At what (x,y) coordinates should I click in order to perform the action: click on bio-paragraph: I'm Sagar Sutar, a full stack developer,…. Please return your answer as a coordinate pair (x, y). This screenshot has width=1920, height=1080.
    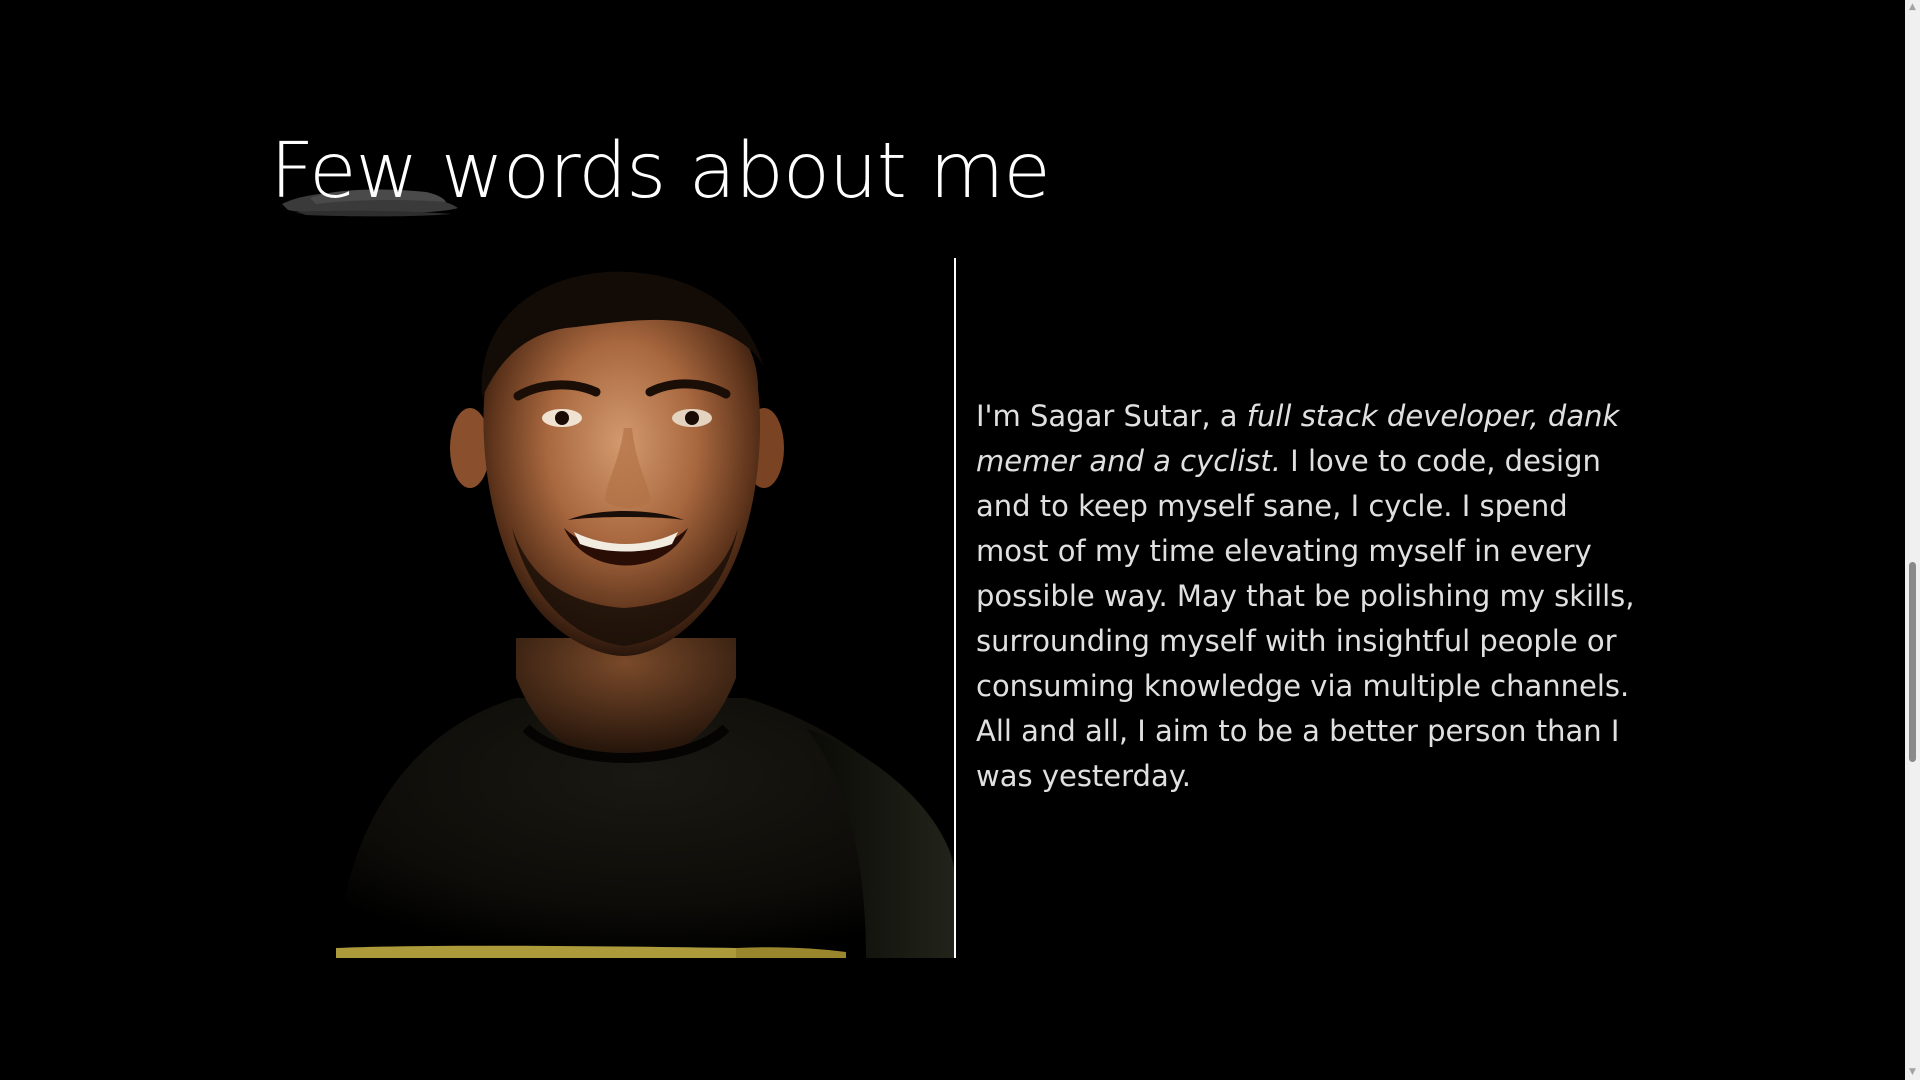
    Looking at the image, I should click on (1306, 596).